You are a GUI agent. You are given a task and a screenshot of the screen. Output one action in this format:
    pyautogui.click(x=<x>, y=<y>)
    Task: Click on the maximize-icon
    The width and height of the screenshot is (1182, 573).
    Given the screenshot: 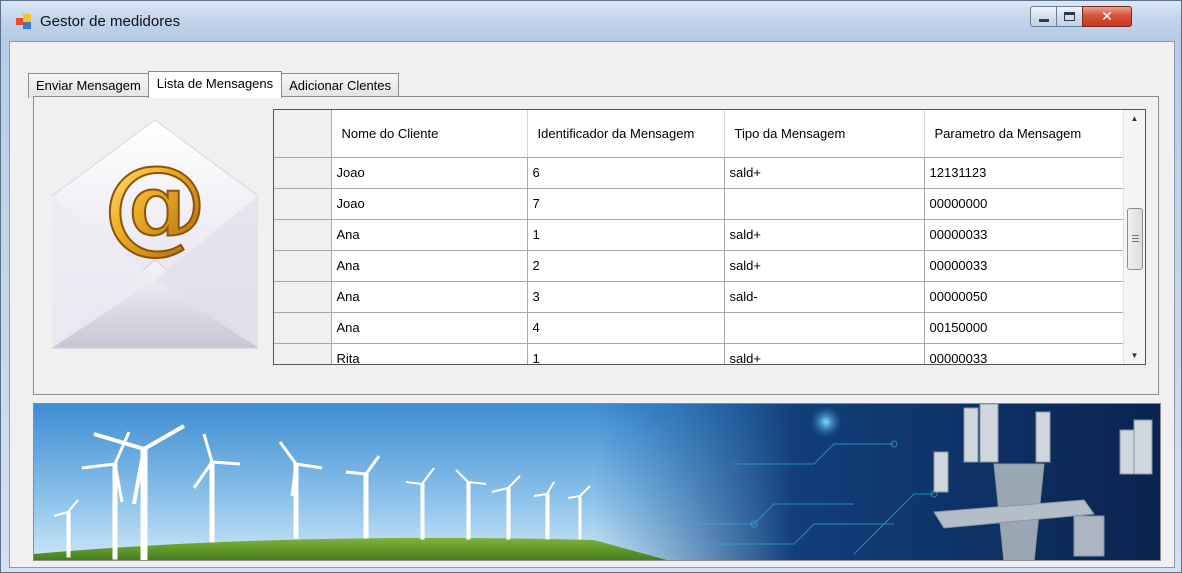 What is the action you would take?
    pyautogui.click(x=1069, y=16)
    